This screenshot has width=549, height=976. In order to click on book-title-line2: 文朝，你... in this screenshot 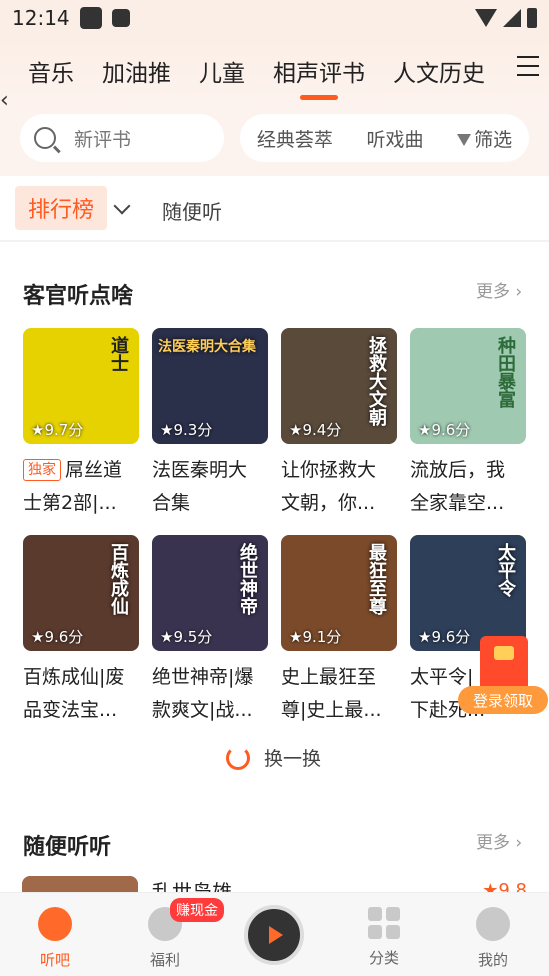, I will do `click(328, 503)`.